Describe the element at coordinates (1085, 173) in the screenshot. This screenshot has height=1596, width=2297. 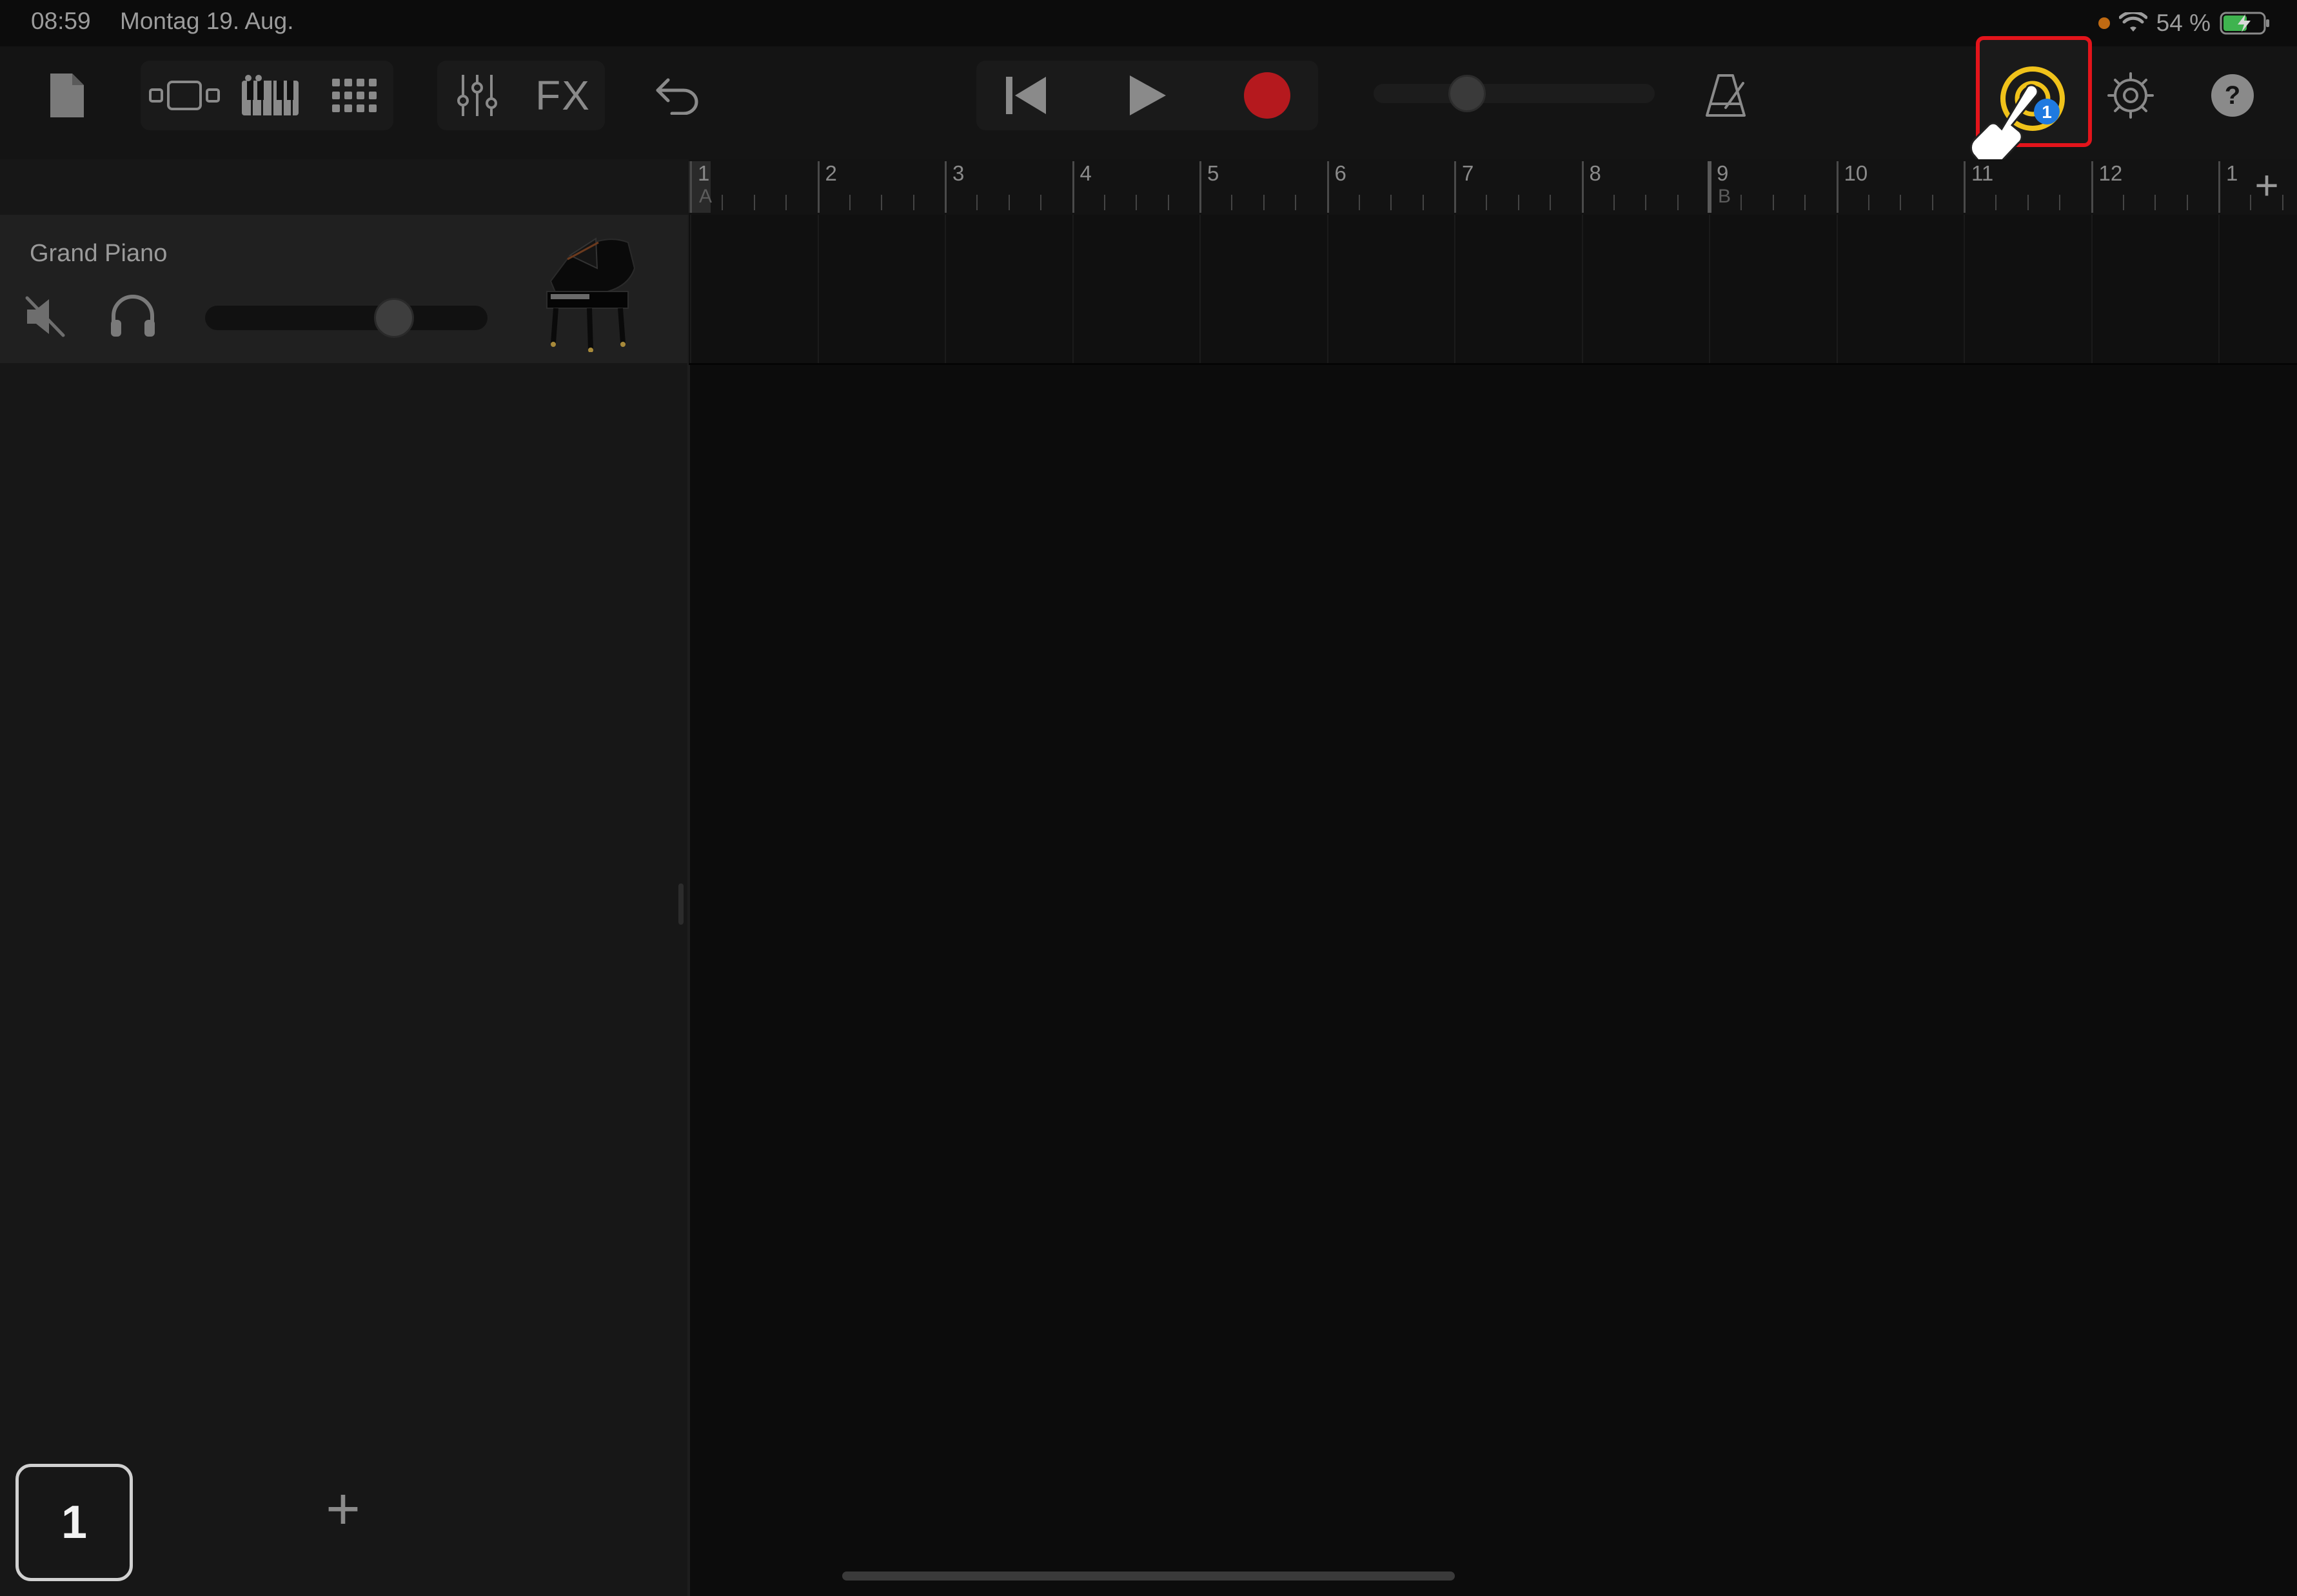
I see `bar-number: 4` at that location.